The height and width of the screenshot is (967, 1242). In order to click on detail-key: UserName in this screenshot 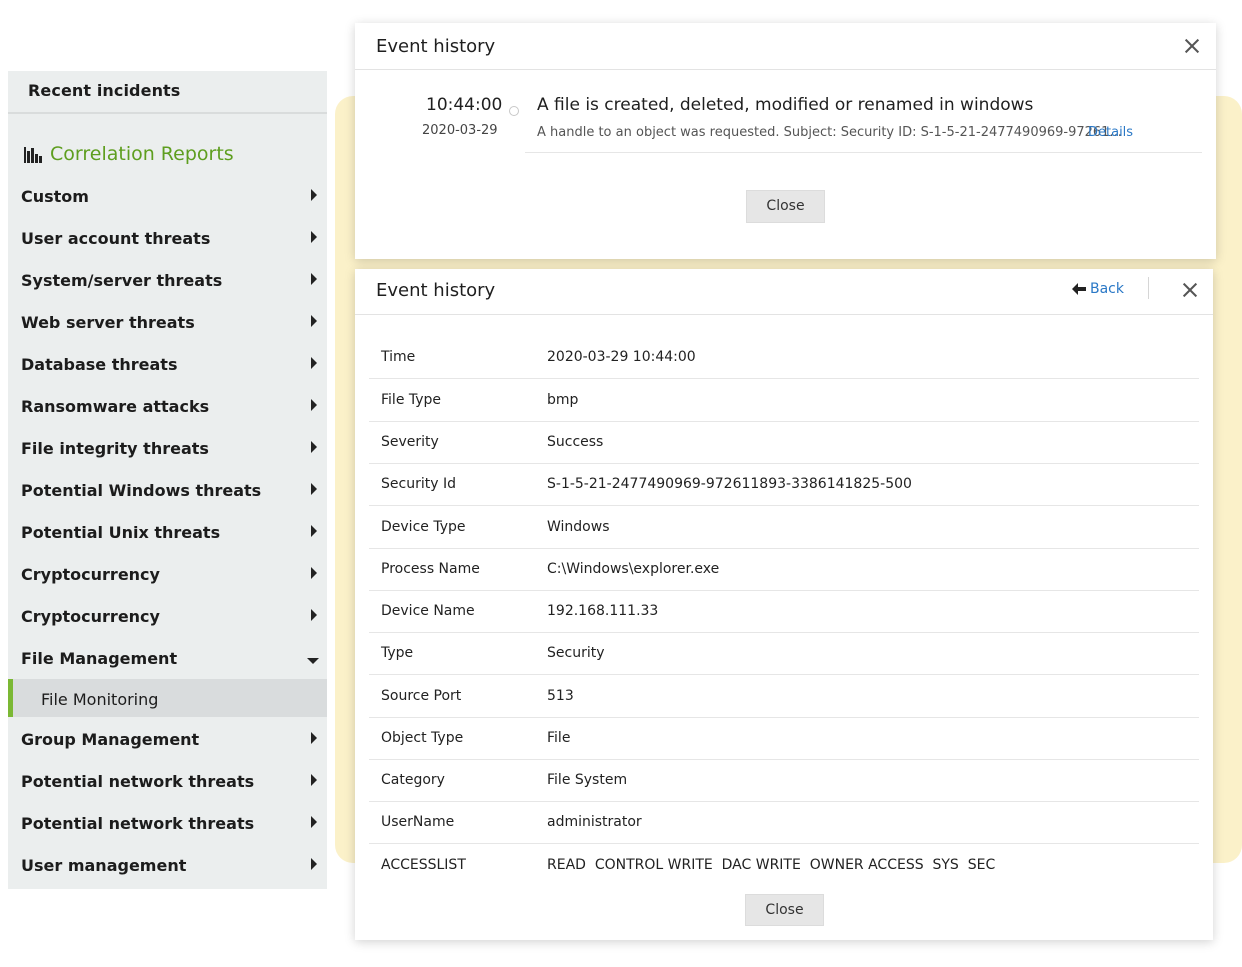, I will do `click(418, 822)`.